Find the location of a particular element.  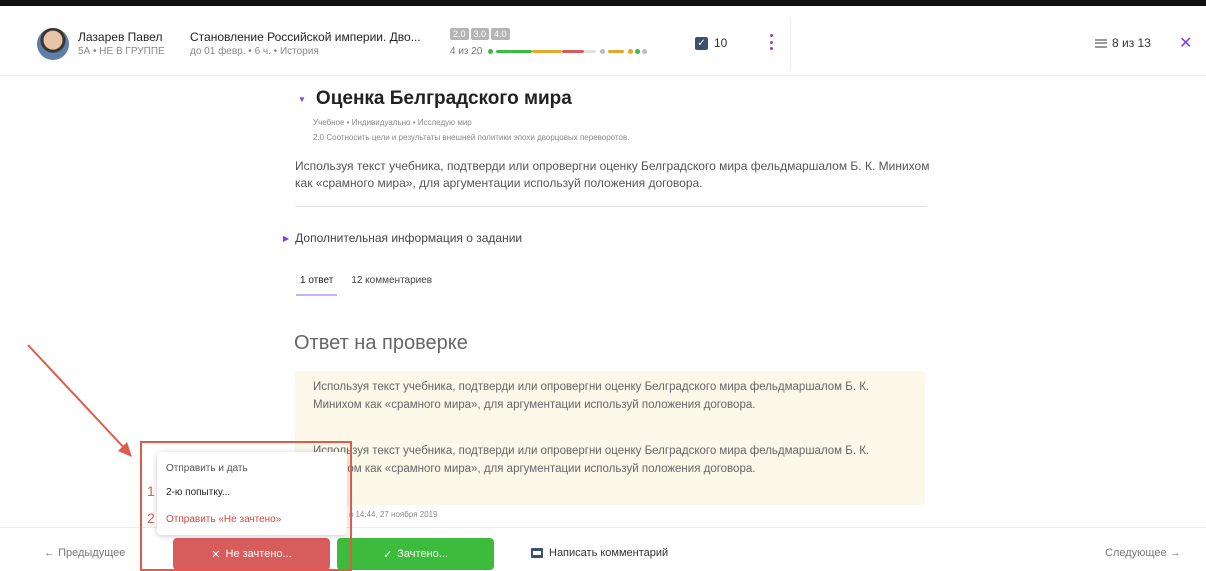

close-icon: ✕ is located at coordinates (1185, 43).